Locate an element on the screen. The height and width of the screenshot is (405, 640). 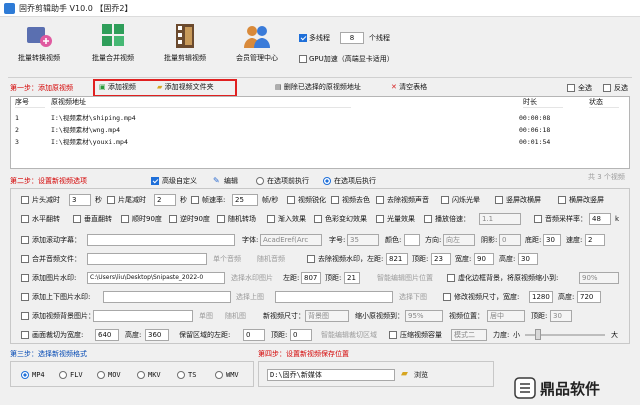
multithread-checkbox is located at coordinates (303, 38).